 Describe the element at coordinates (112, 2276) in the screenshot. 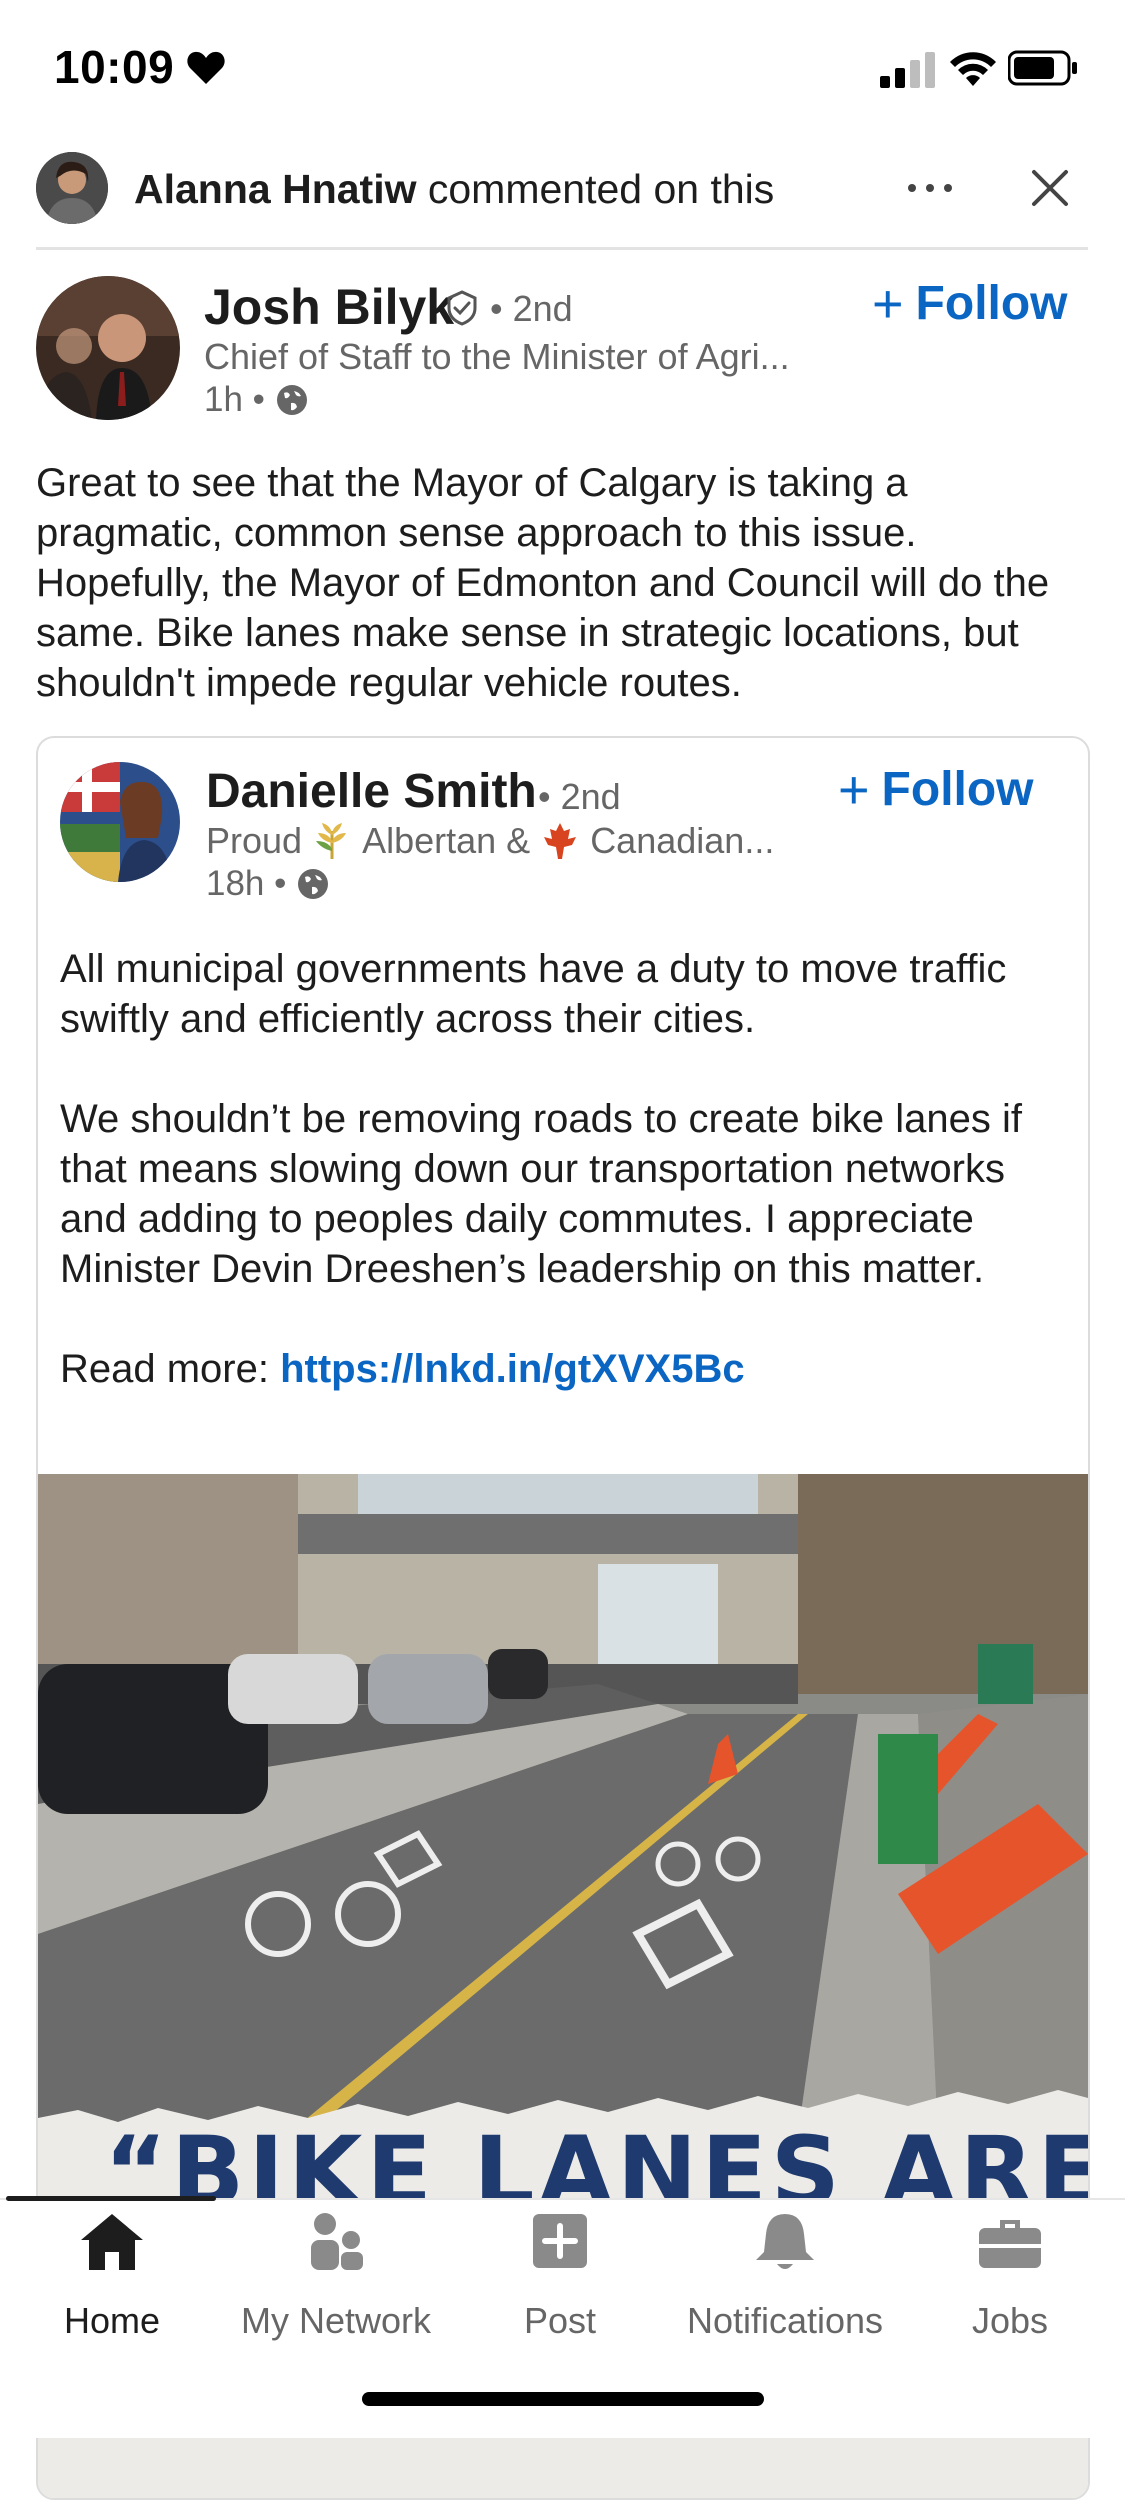

I see `nav-home: Home` at that location.